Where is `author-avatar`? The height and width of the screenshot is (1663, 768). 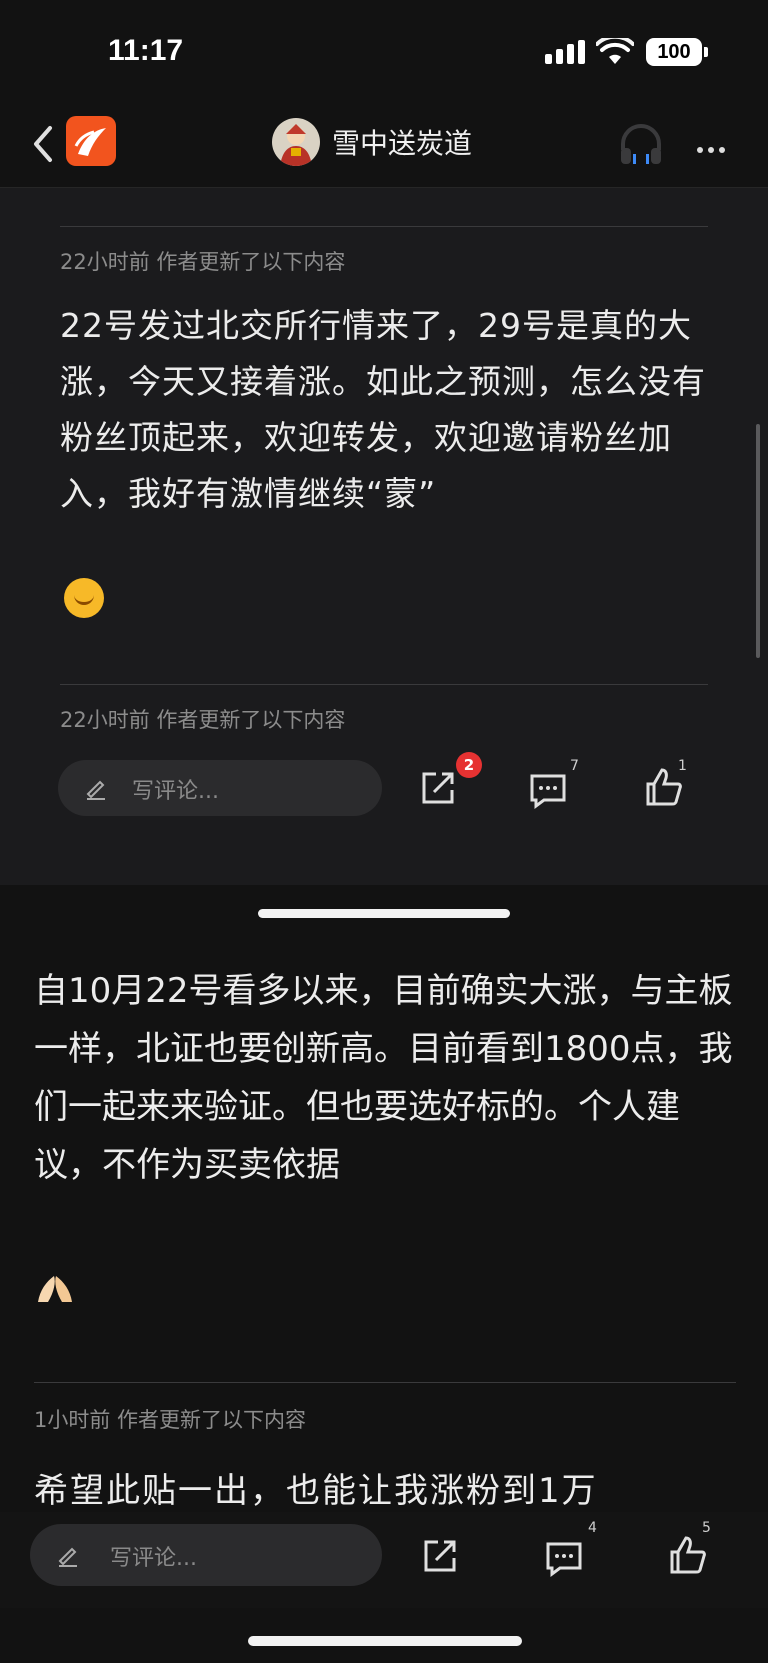
author-avatar is located at coordinates (296, 142).